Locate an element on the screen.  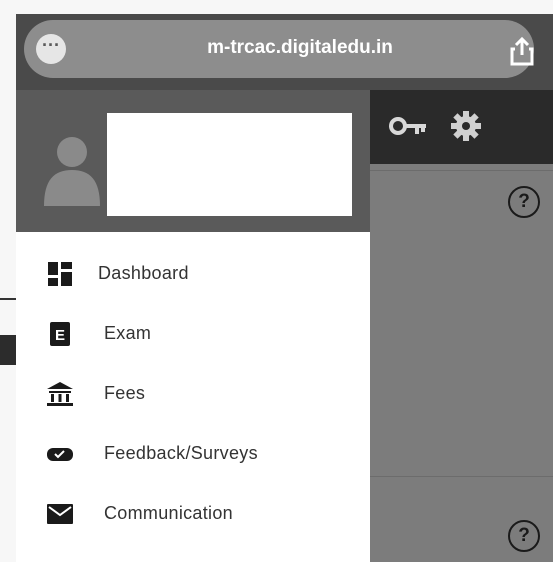
envelope-icon is located at coordinates (60, 514).